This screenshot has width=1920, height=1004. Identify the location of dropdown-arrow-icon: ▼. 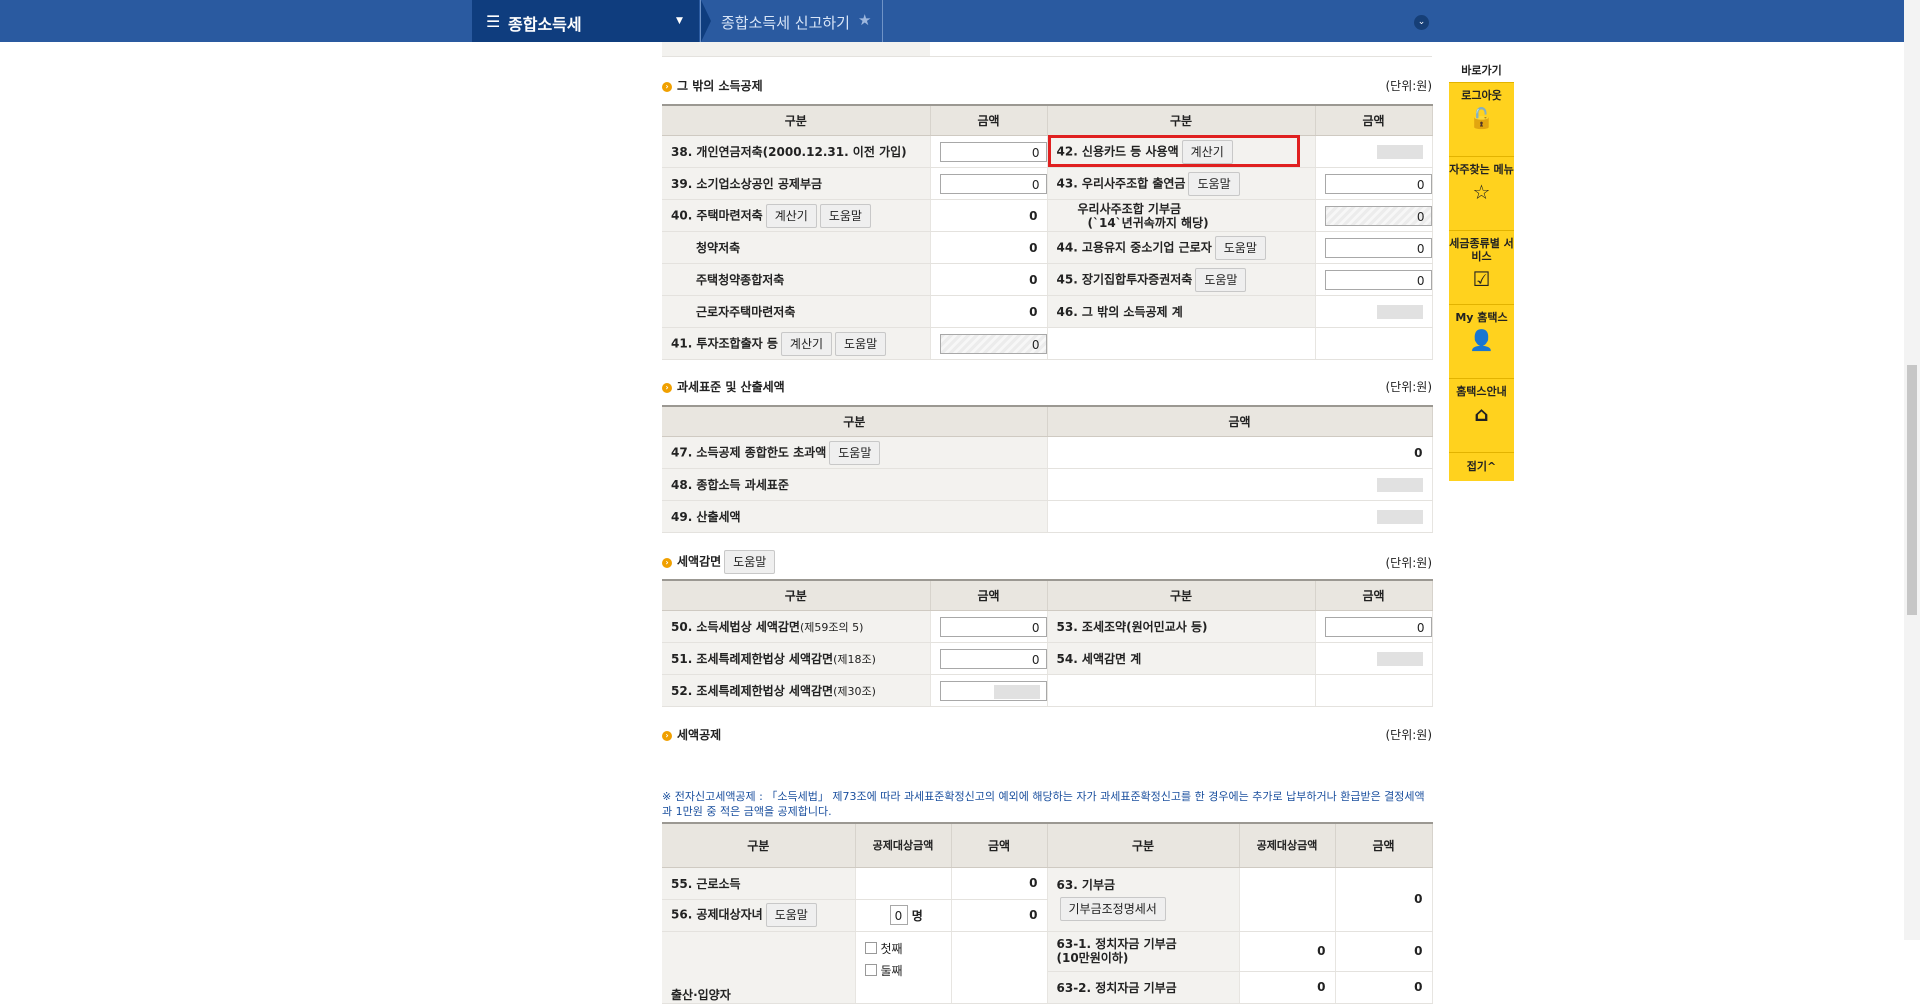
(679, 21).